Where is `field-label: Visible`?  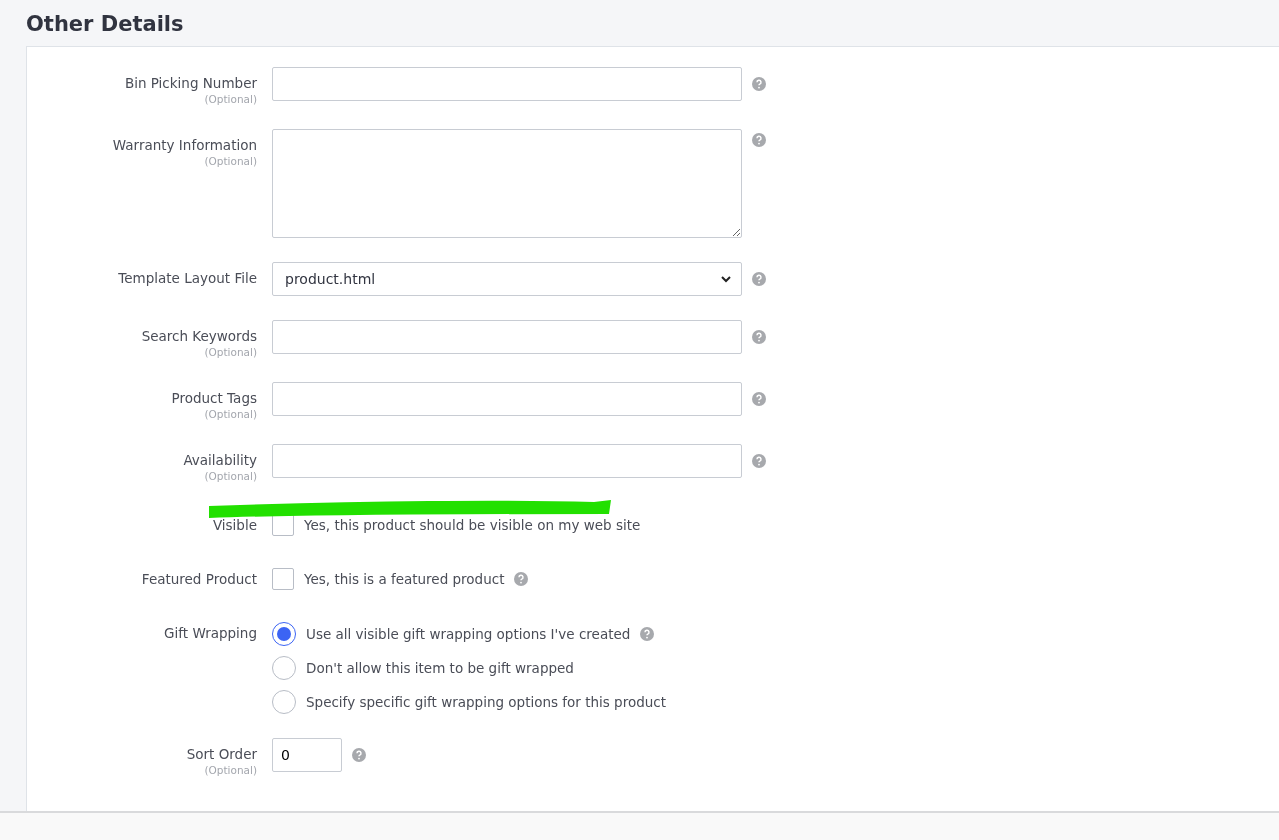 field-label: Visible is located at coordinates (234, 525).